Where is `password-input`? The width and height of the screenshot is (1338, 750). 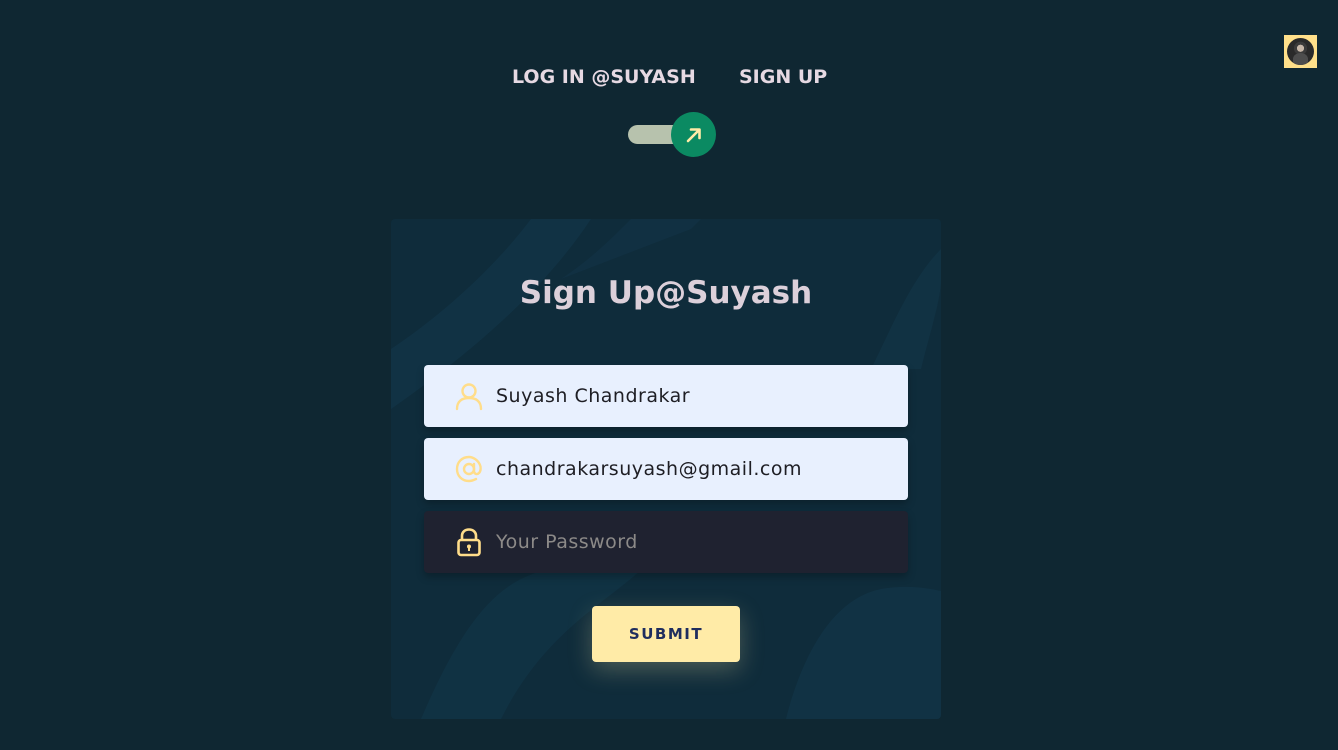 password-input is located at coordinates (691, 542).